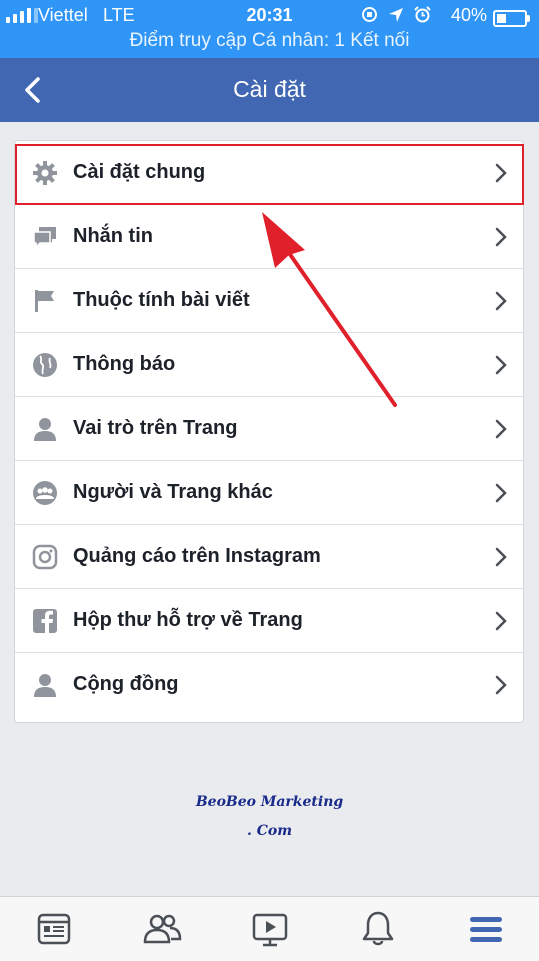 The width and height of the screenshot is (539, 961). Describe the element at coordinates (269, 301) in the screenshot. I see `settings-item-post-attribution: Thuộc tính bài viết` at that location.